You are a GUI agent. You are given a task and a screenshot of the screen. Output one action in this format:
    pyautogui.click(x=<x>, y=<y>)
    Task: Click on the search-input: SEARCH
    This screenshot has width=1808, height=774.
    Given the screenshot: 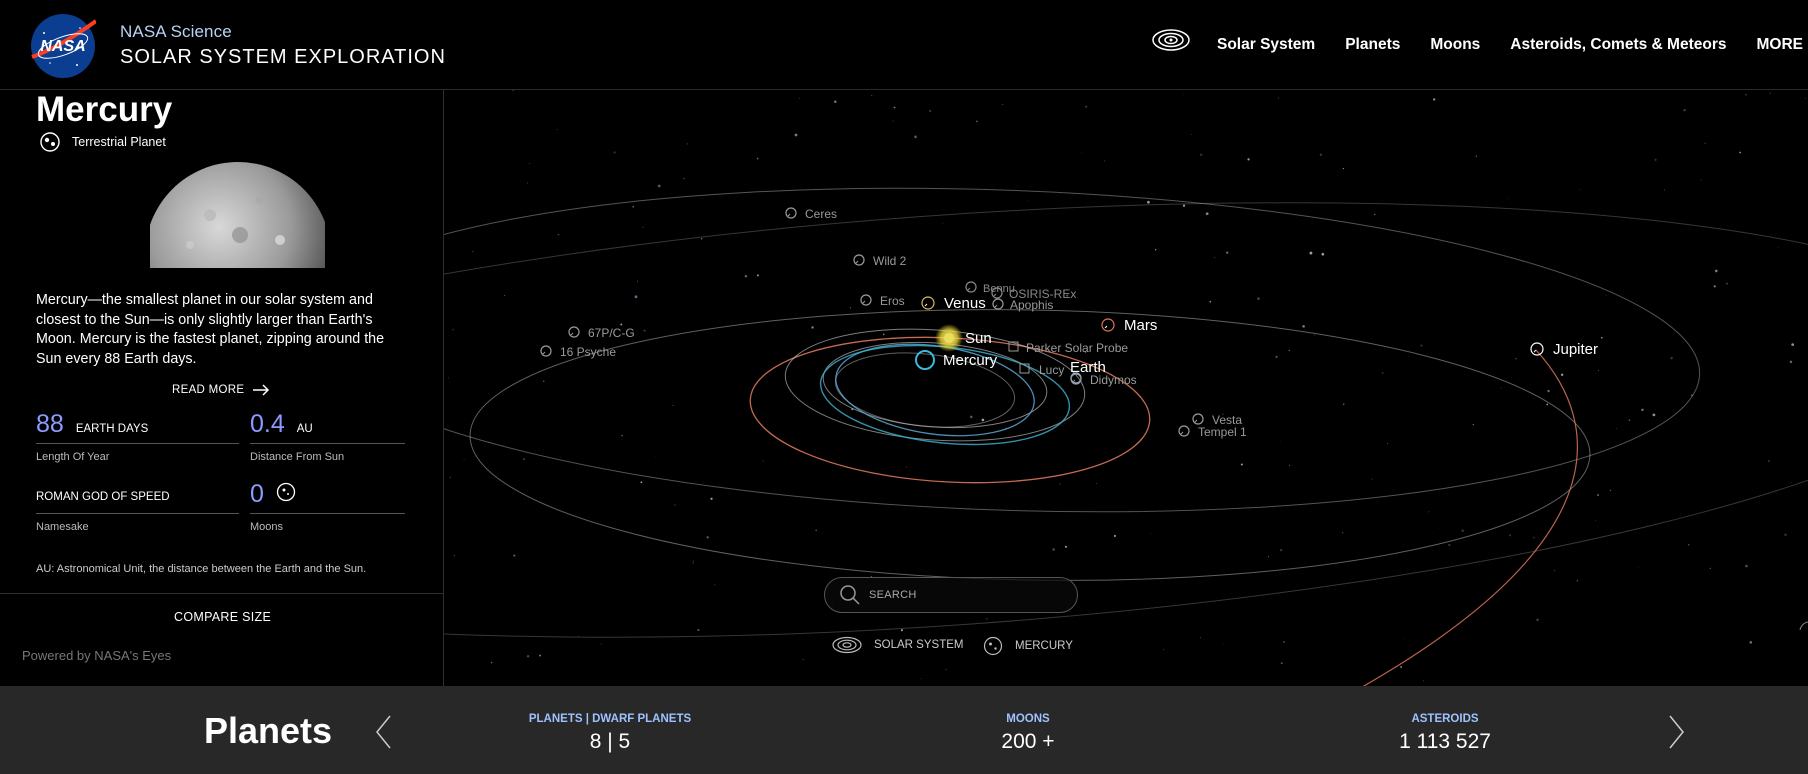 What is the action you would take?
    pyautogui.click(x=951, y=595)
    